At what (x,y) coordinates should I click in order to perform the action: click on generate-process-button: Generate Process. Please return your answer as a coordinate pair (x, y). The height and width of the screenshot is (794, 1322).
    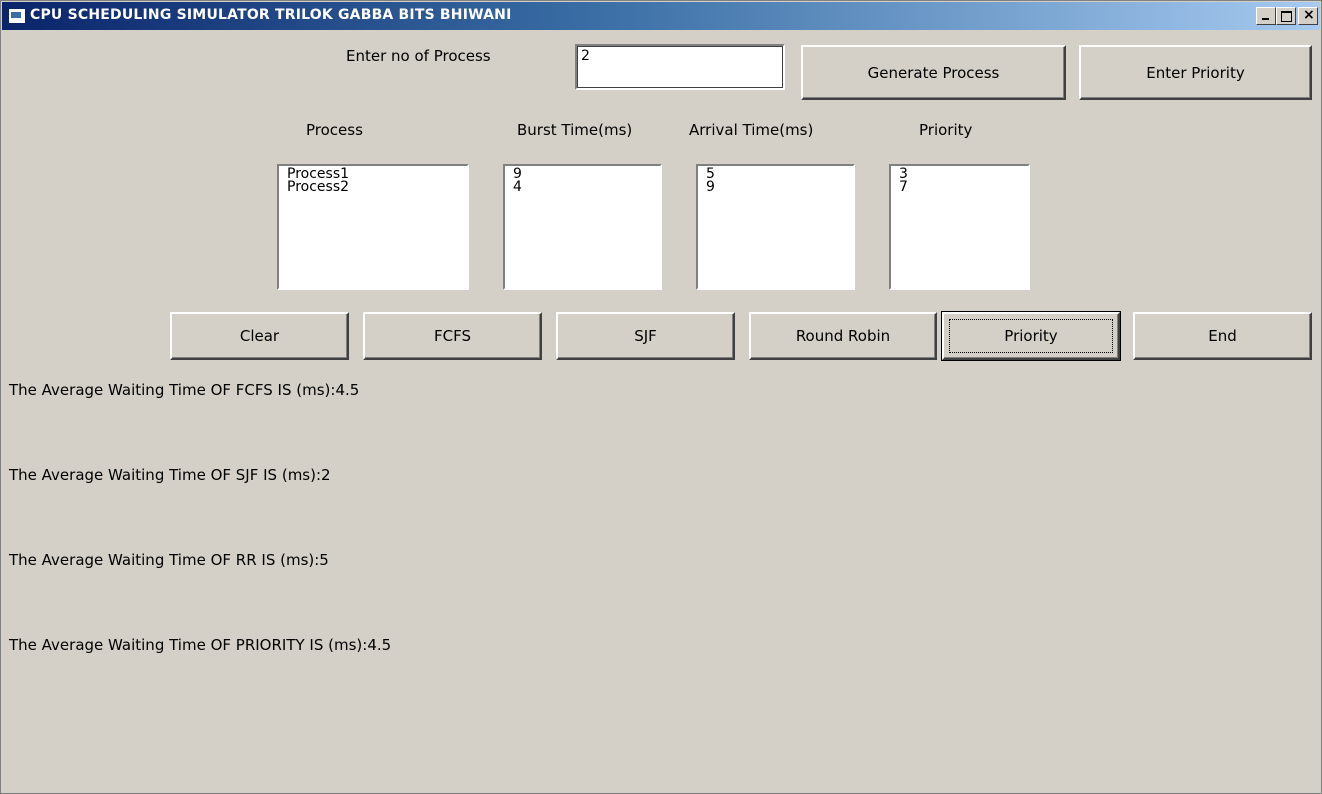
    Looking at the image, I should click on (933, 72).